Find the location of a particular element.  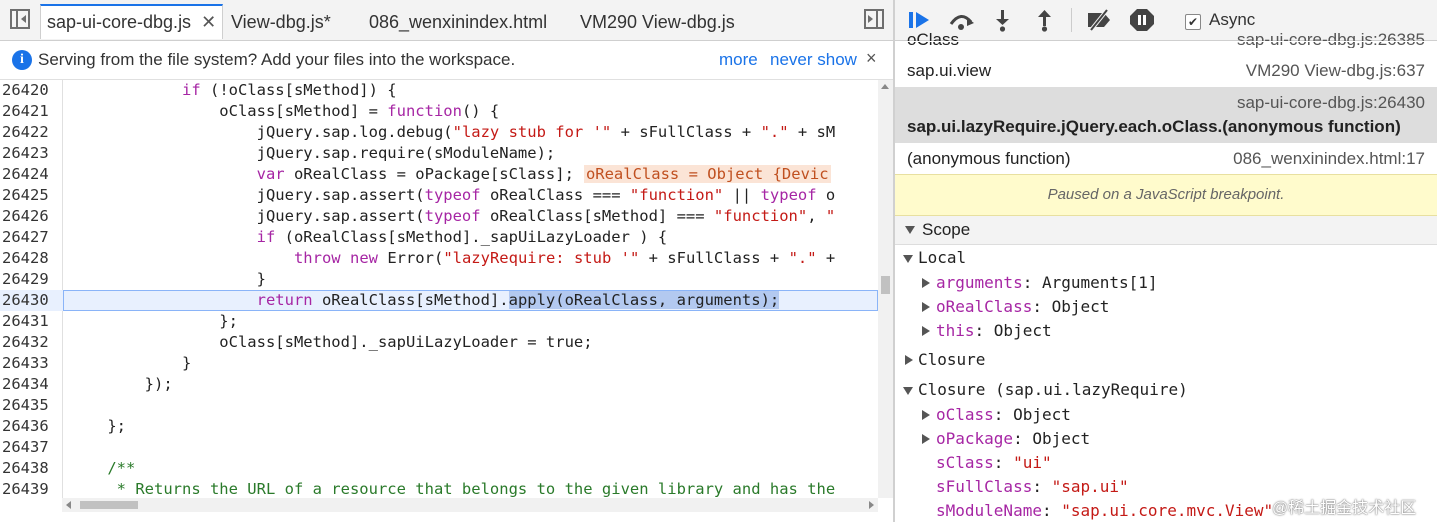

frame-location: sap-ui-core-dbg.js:26385 is located at coordinates (1331, 39).